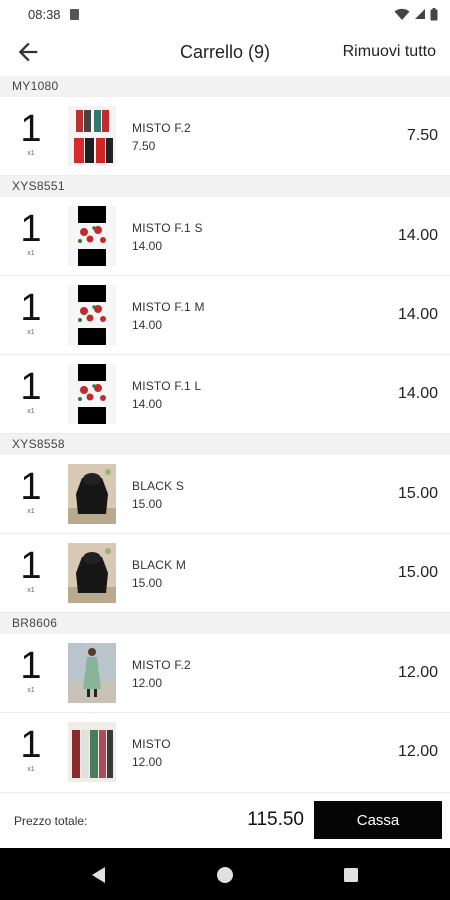  Describe the element at coordinates (225, 14) in the screenshot. I see `status-bar: 08:38` at that location.